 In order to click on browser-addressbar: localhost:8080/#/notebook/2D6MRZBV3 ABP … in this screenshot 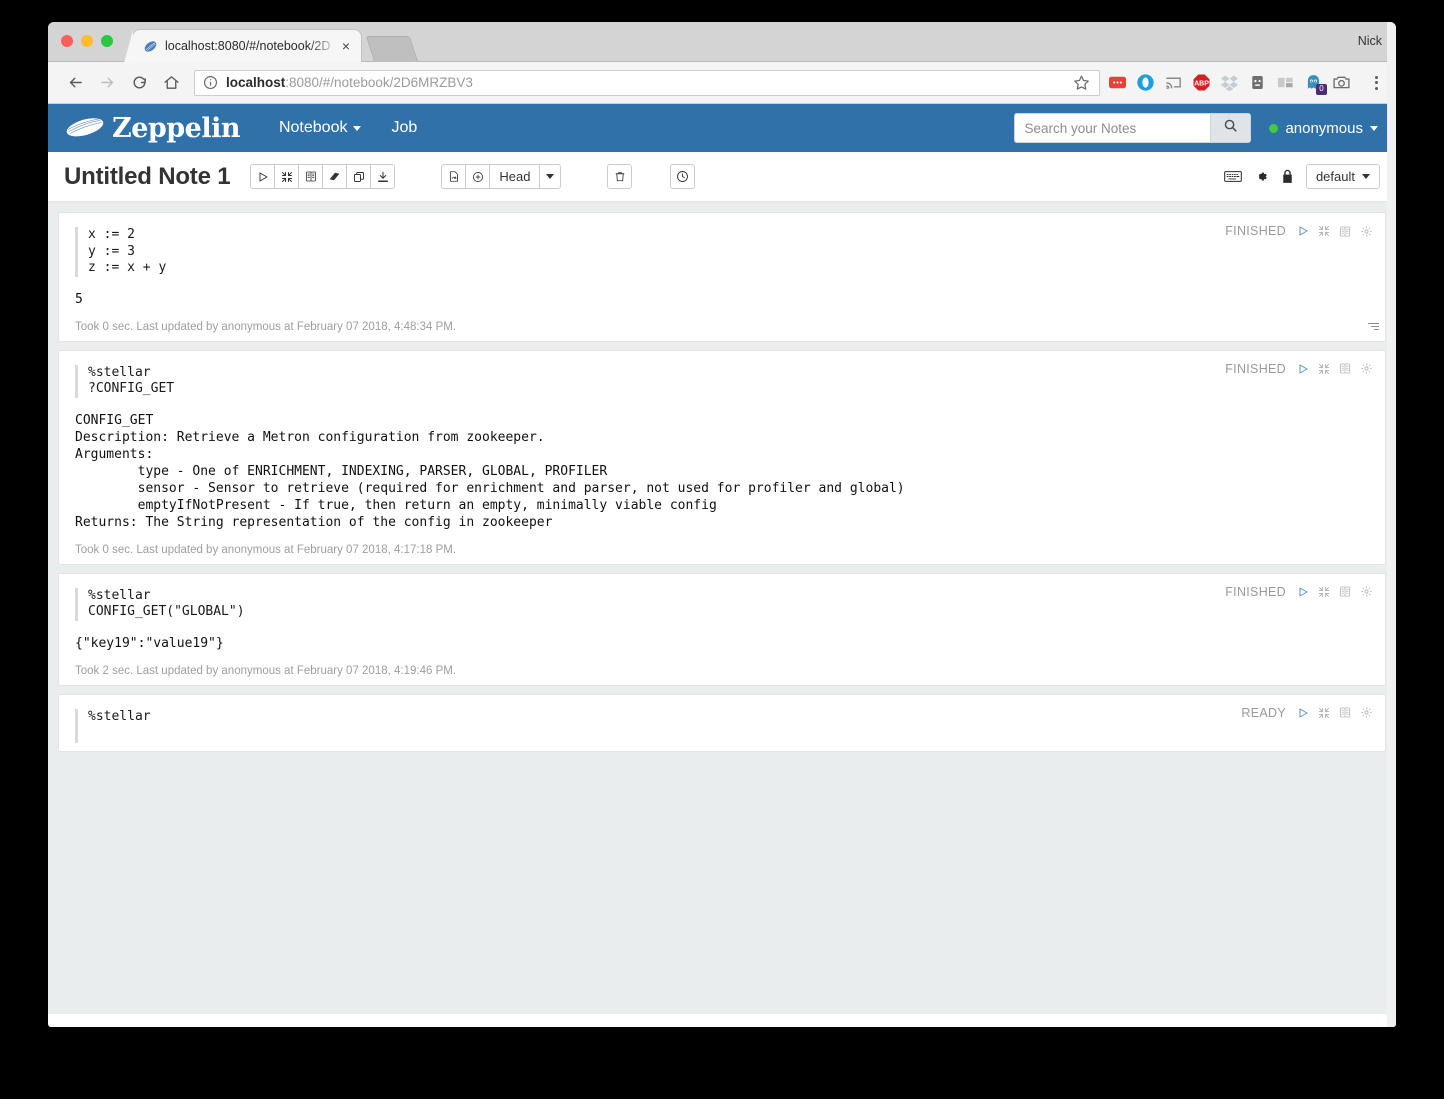, I will do `click(722, 83)`.